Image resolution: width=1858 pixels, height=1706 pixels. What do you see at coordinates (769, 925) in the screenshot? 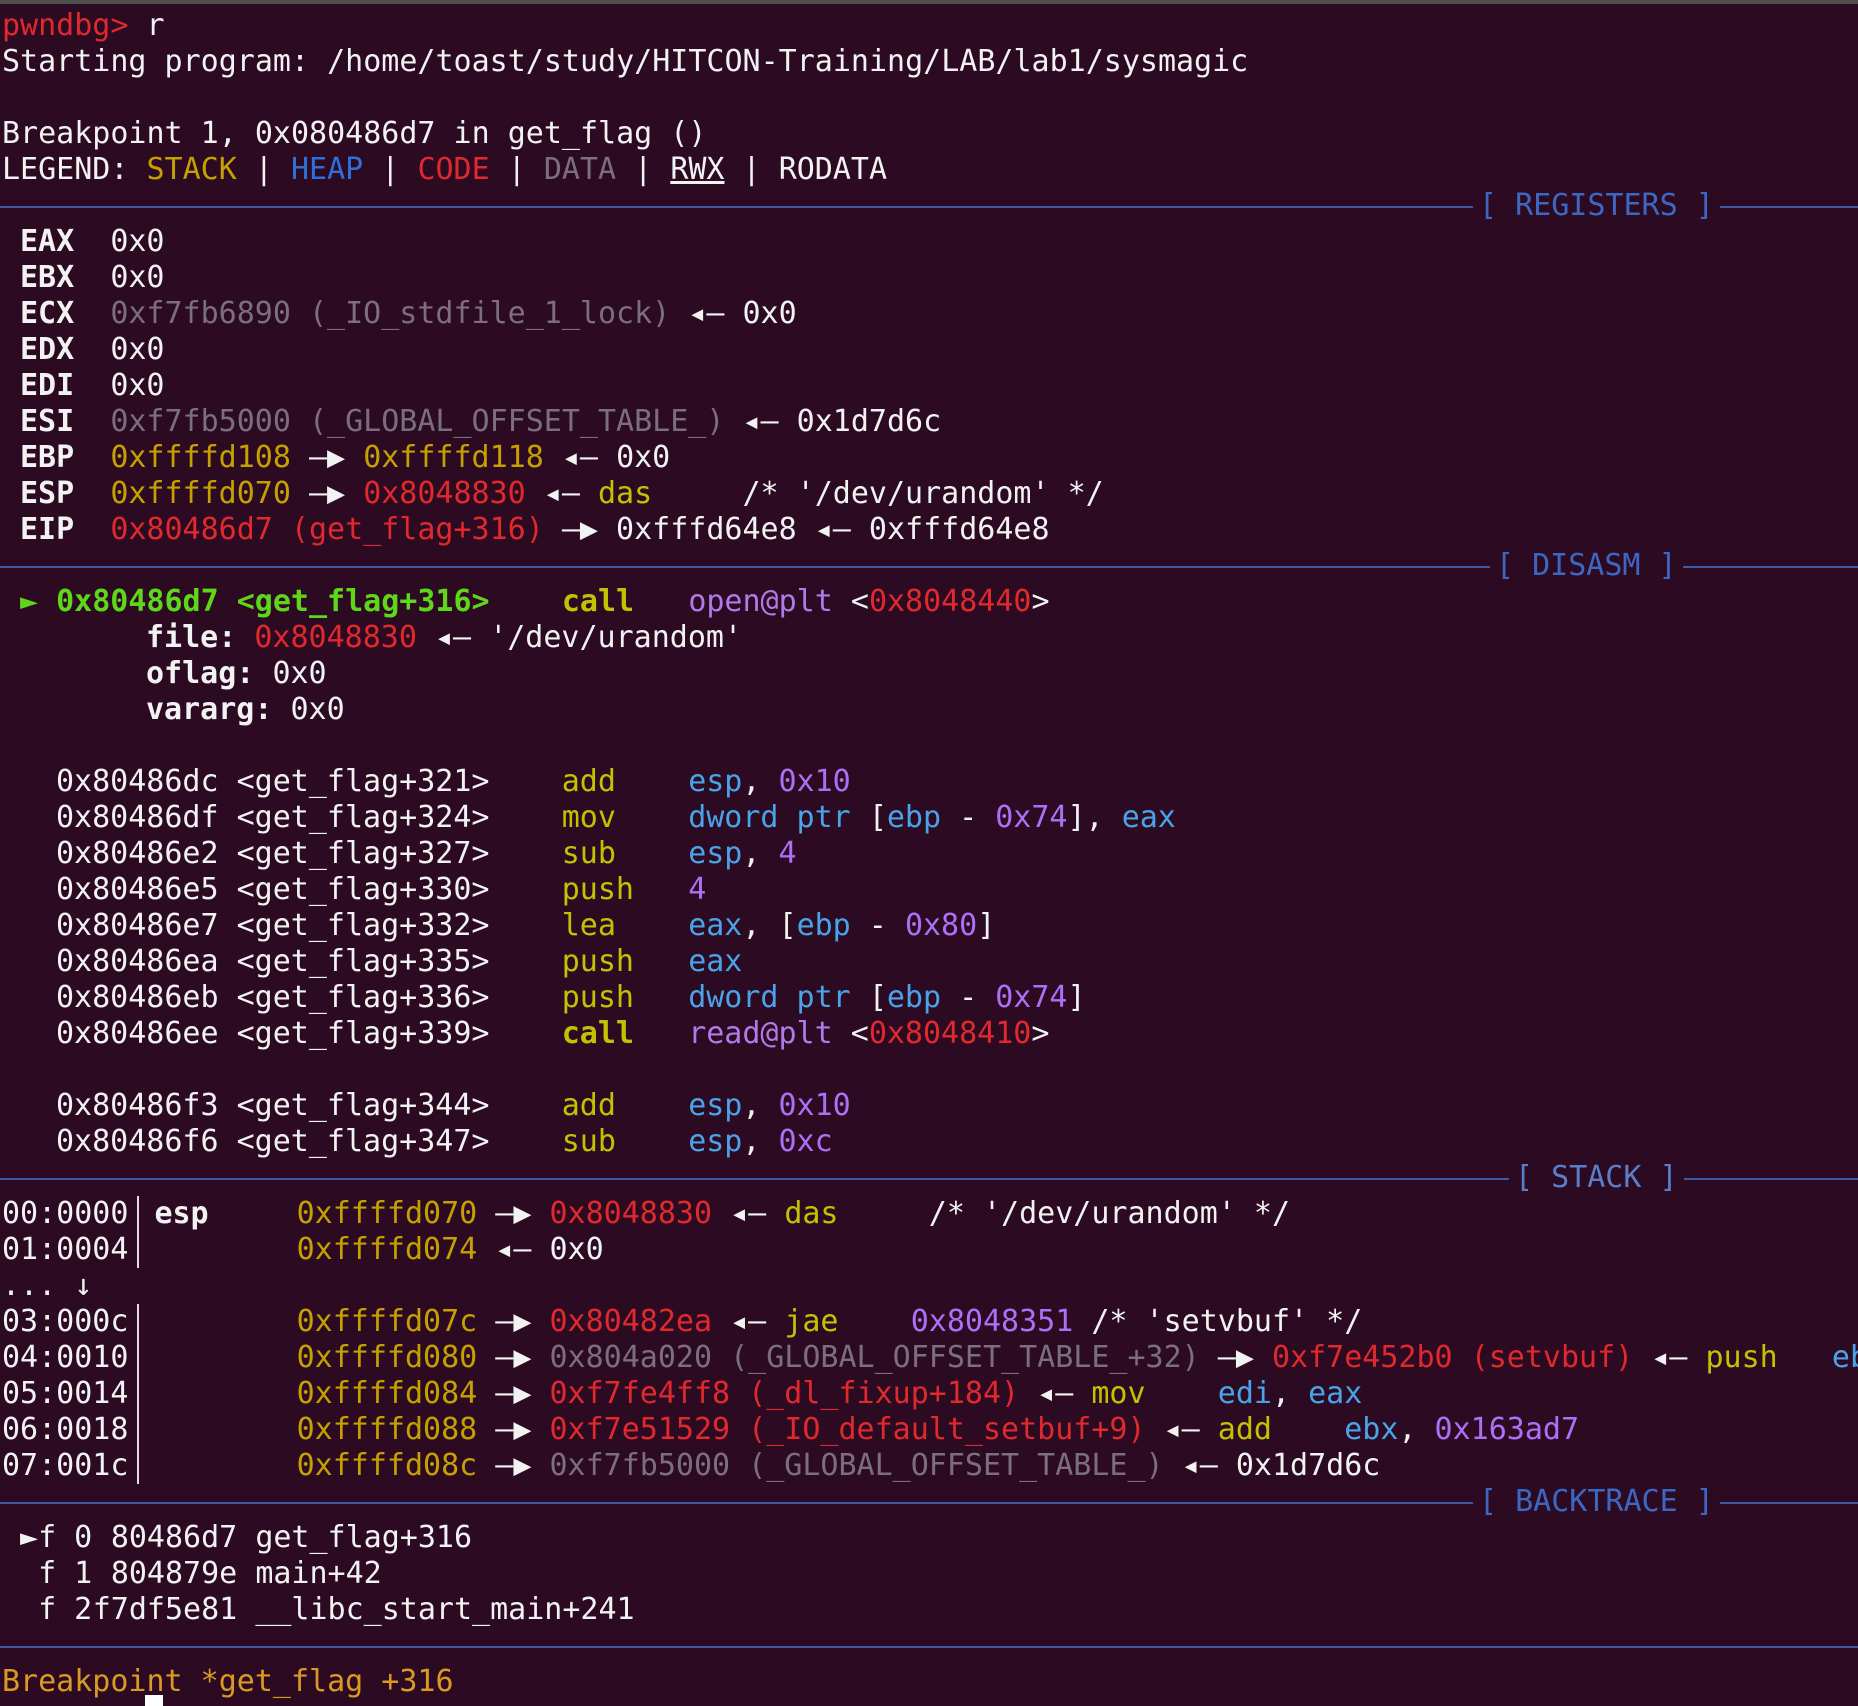
I see `disasm-operand: , [` at bounding box center [769, 925].